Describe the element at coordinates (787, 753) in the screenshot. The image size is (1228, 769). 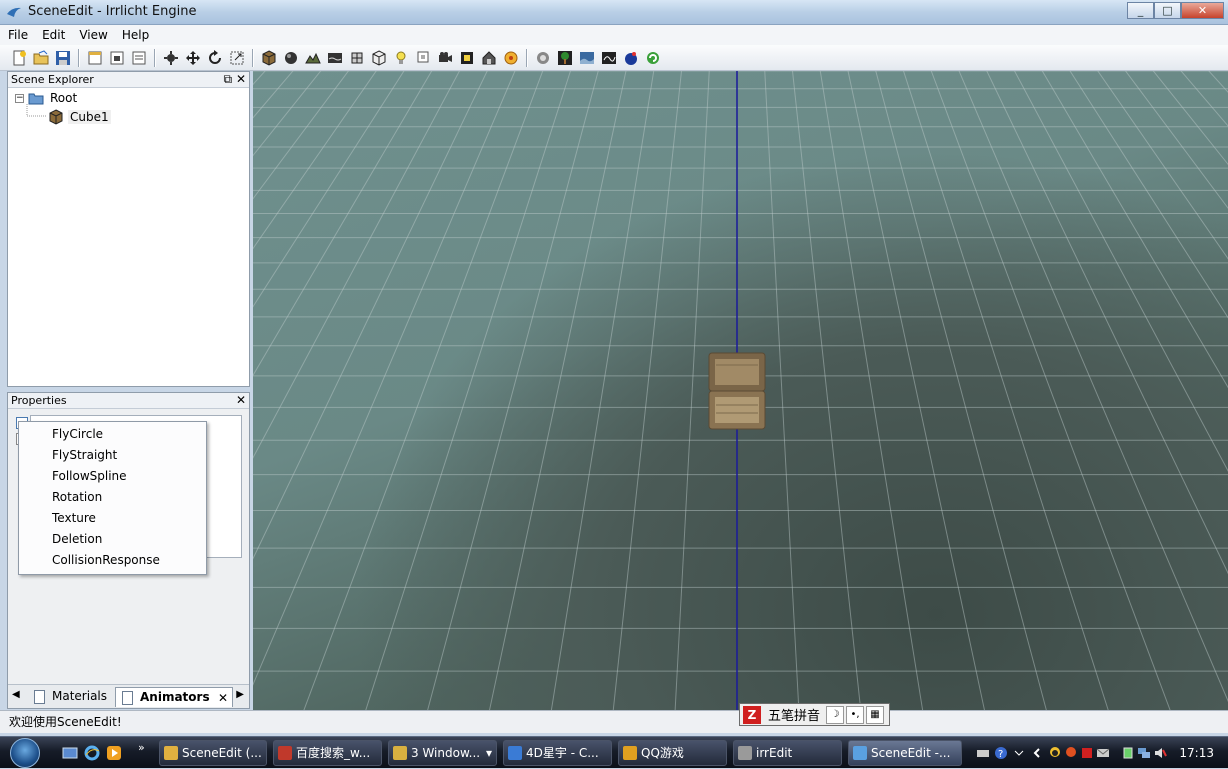
I see `taskbar-button: irrEdit` at that location.